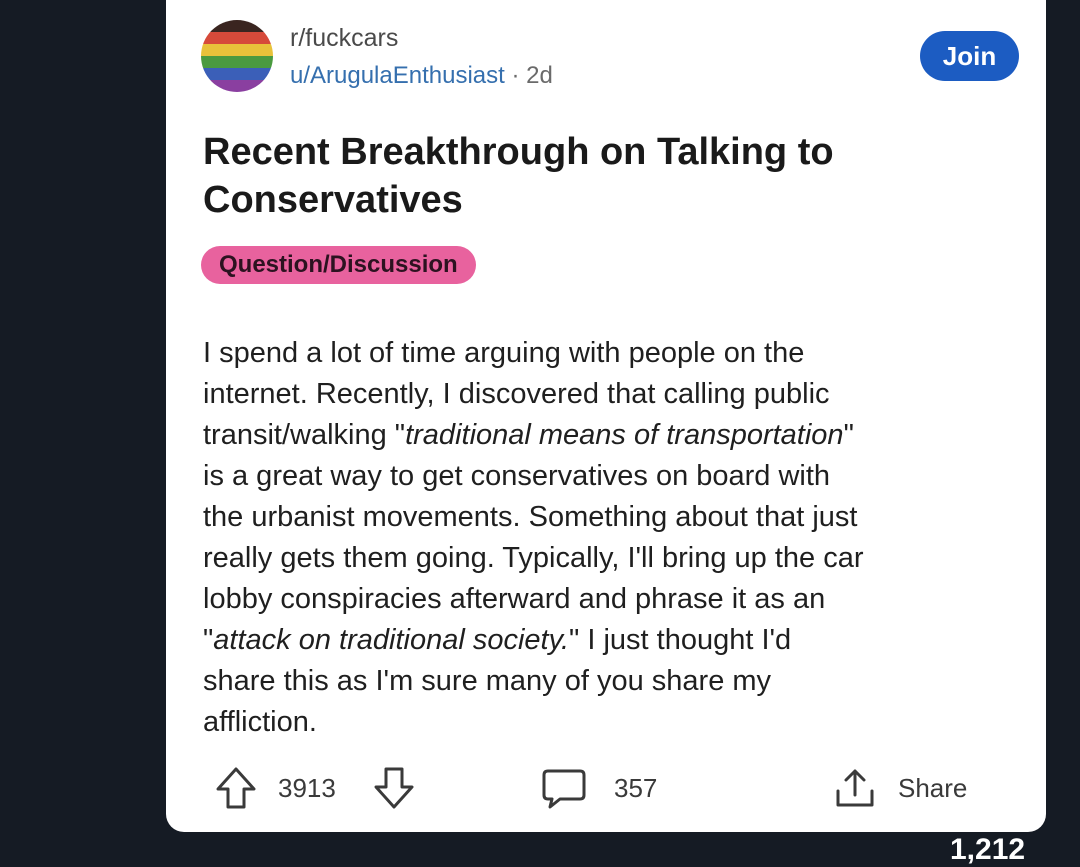  Describe the element at coordinates (237, 56) in the screenshot. I see `subreddit-avatar` at that location.